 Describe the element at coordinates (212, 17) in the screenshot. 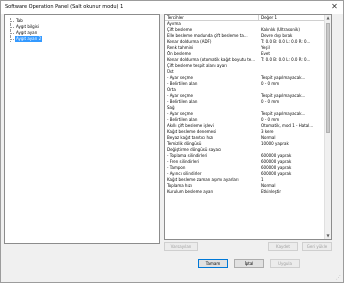

I see `column-header-property: Tercihler` at that location.